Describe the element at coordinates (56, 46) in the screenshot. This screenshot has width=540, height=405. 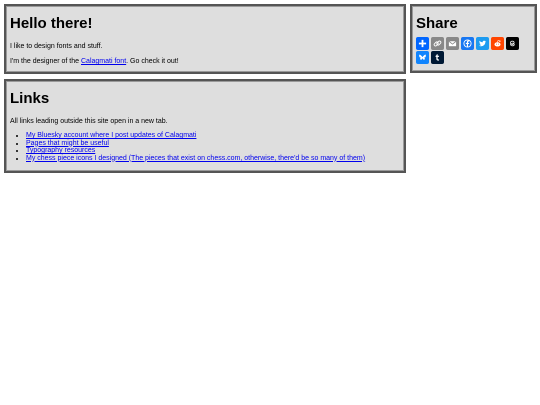
I see `intro-text: I like to design fonts and stuff.` at that location.